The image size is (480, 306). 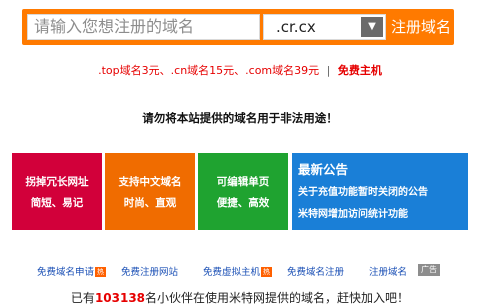 I want to click on link-free-site-register: 免费注册网站, so click(x=149, y=271).